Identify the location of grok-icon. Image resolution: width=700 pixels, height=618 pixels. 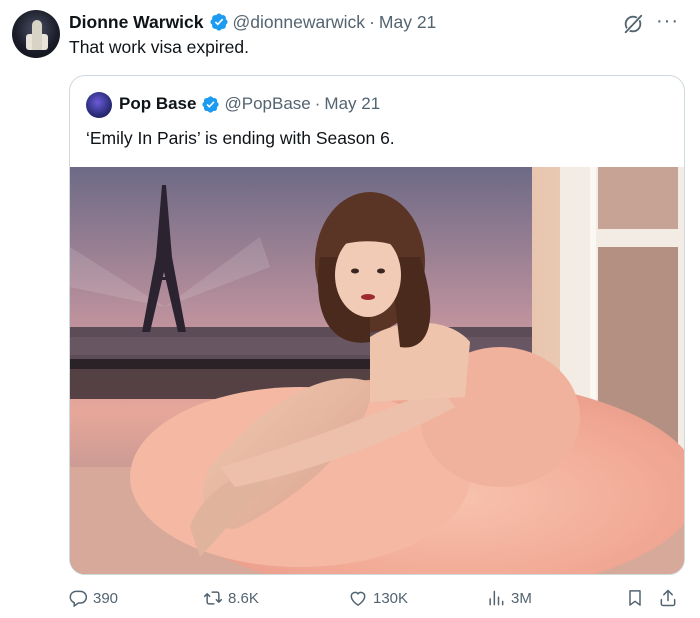
(633, 24).